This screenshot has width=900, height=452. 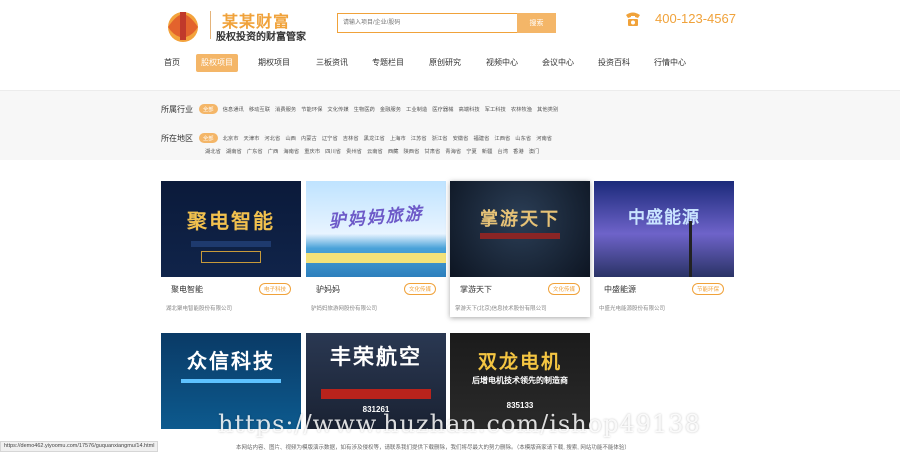 What do you see at coordinates (453, 151) in the screenshot?
I see `region-option: 青海省` at bounding box center [453, 151].